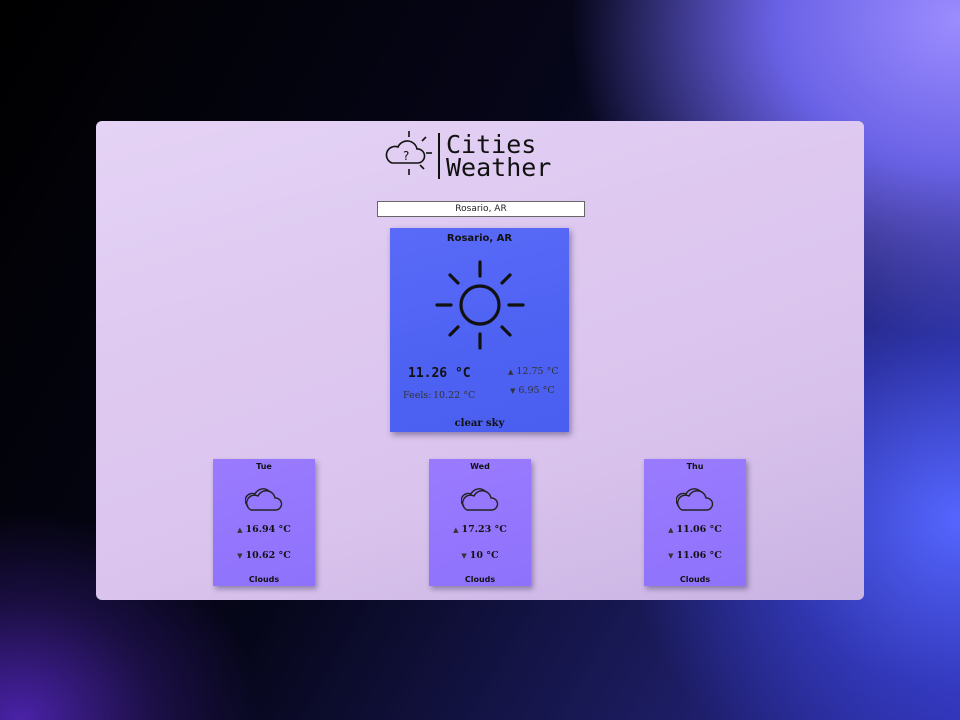 The width and height of the screenshot is (960, 720). Describe the element at coordinates (499, 167) in the screenshot. I see `app-title-line2: Weather` at that location.